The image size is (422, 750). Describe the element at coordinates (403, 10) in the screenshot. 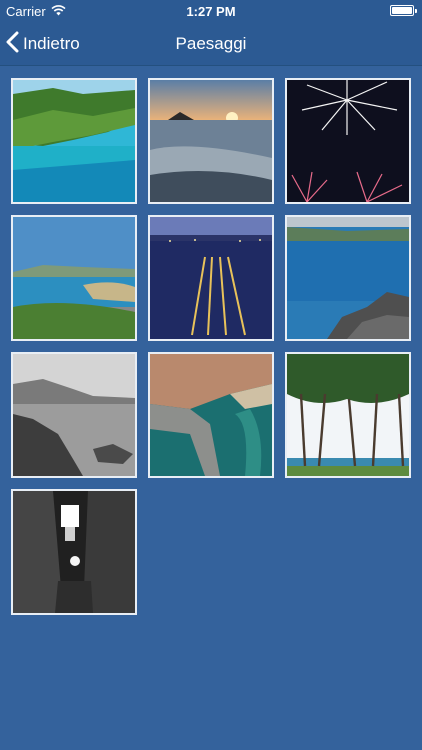

I see `battery-icon` at that location.